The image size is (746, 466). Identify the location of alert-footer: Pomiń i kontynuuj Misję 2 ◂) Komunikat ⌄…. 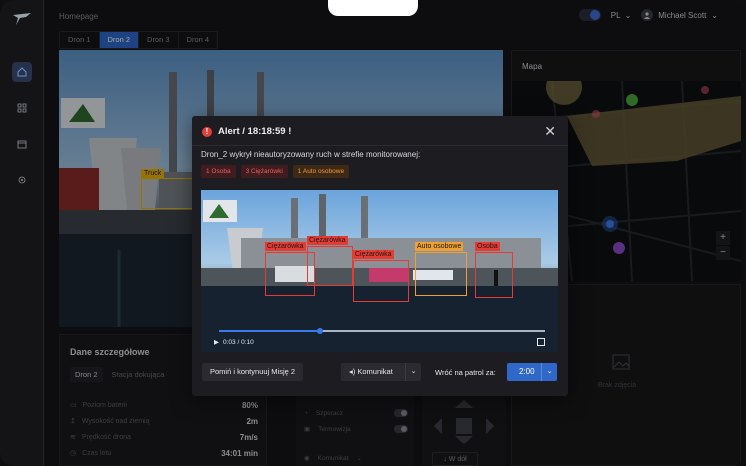
(380, 377).